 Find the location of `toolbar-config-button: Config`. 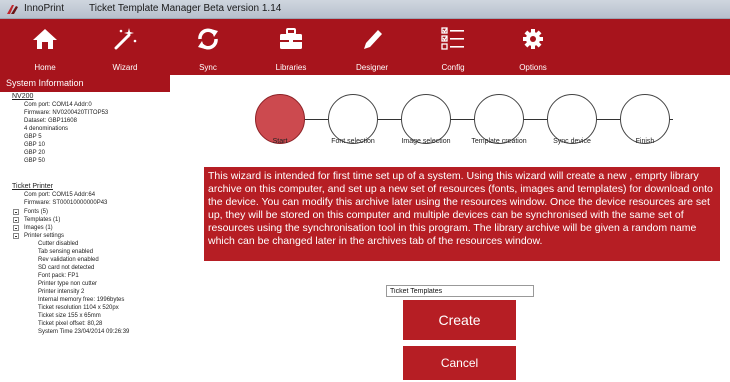

toolbar-config-button: Config is located at coordinates (453, 47).